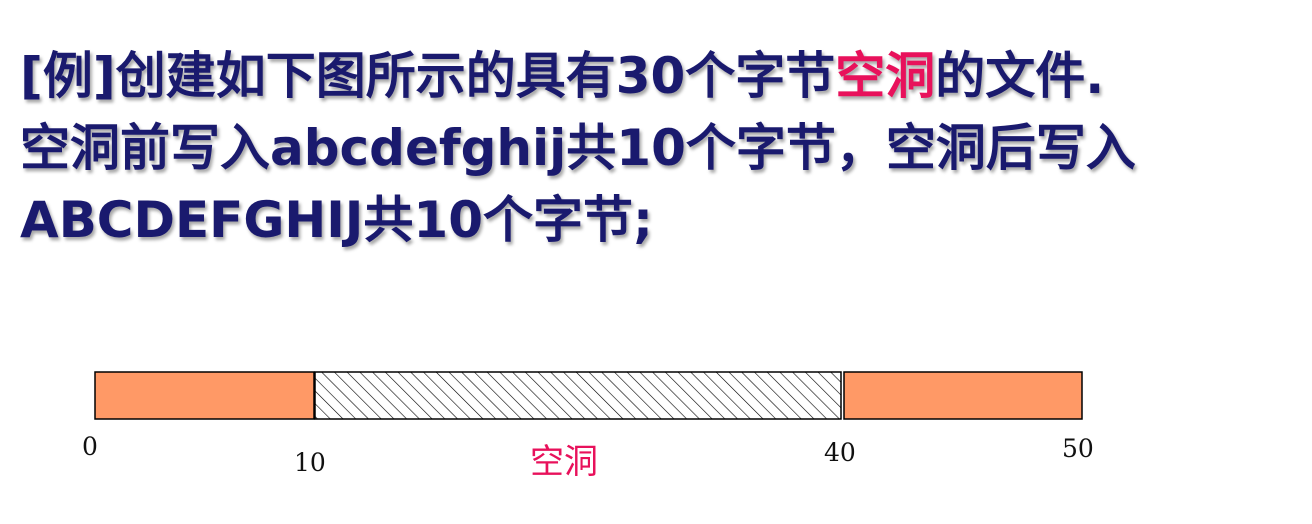  I want to click on segment-hole, so click(578, 395).